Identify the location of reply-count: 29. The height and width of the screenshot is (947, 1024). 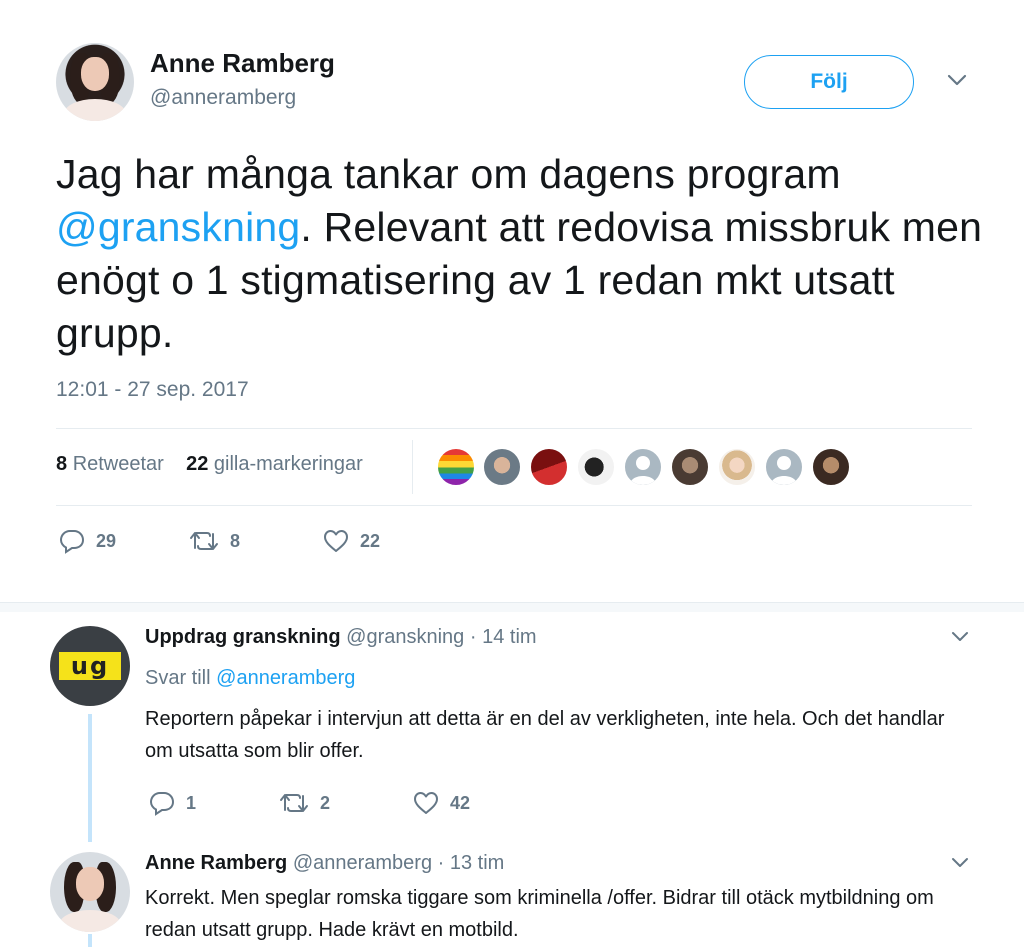
(106, 540).